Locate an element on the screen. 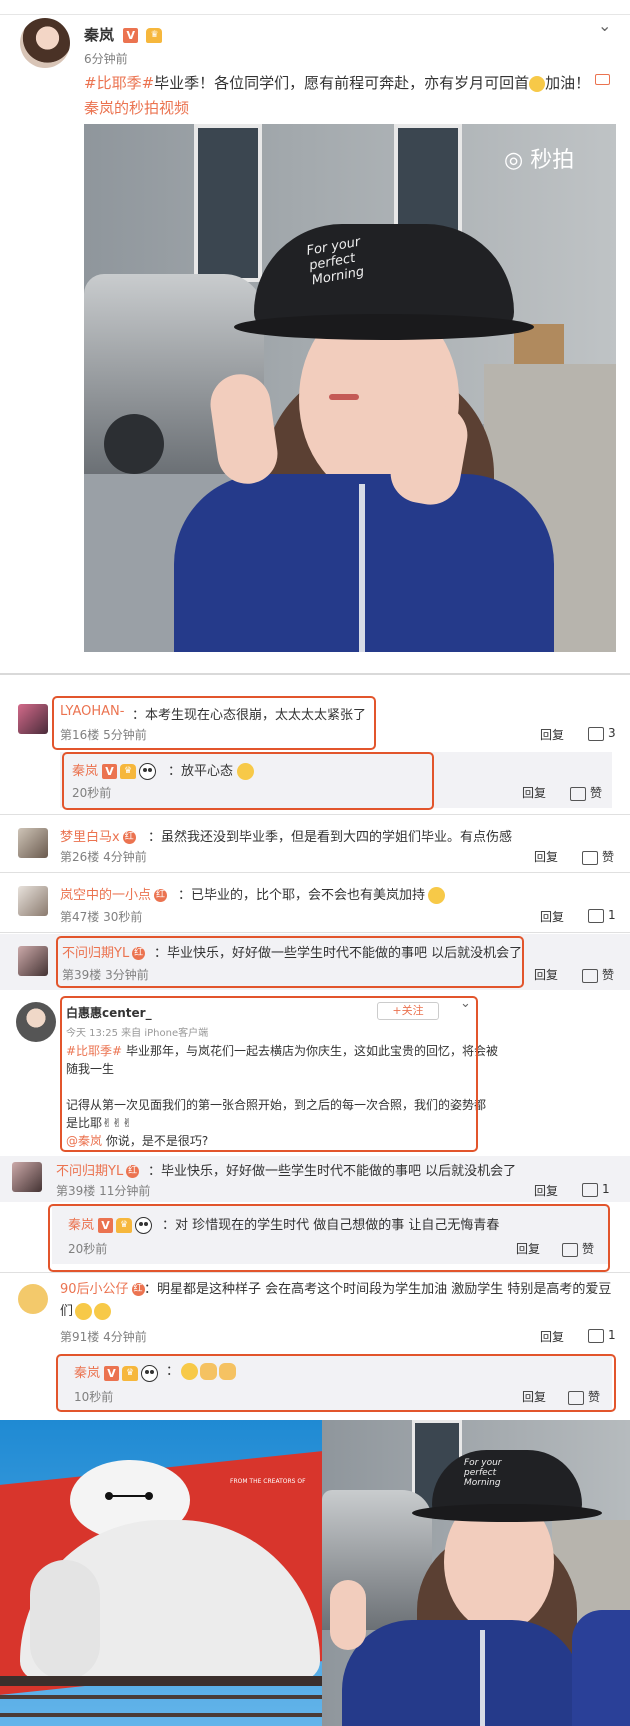  commenter-name: 岚空中的一小点红 is located at coordinates (114, 893).